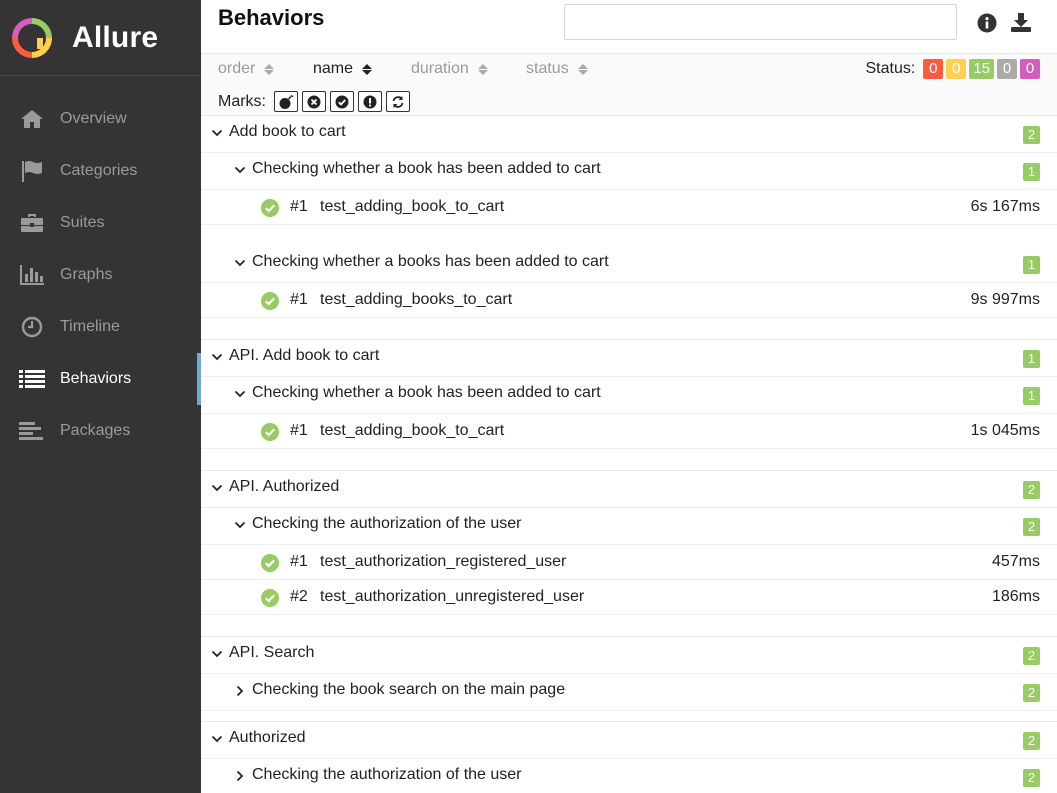 The image size is (1057, 793). What do you see at coordinates (32, 171) in the screenshot?
I see `flag-icon` at bounding box center [32, 171].